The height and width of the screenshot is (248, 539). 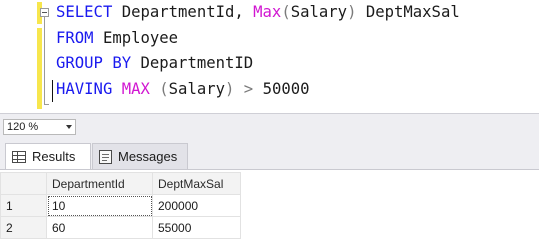 What do you see at coordinates (258, 39) in the screenshot?
I see `code-line: FROM Employee` at bounding box center [258, 39].